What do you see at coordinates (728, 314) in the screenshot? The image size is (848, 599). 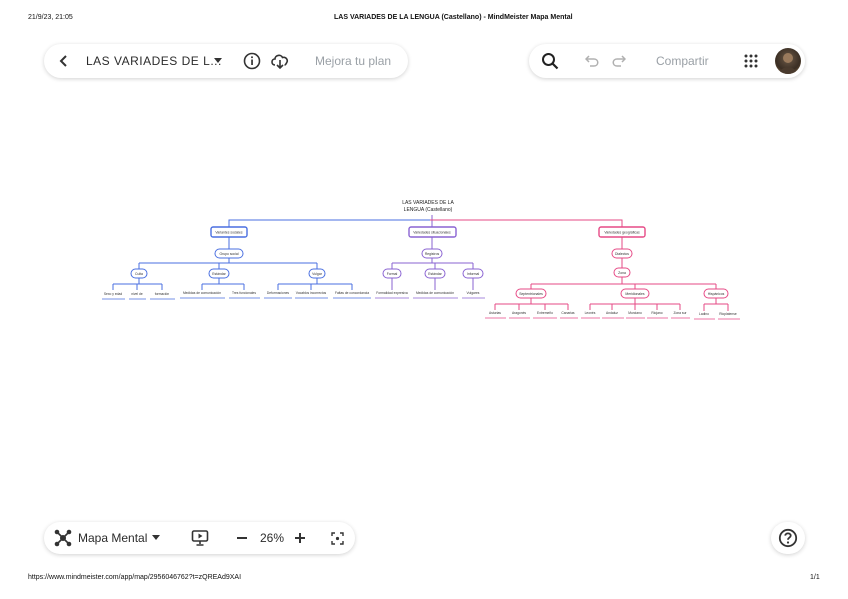 I see `leaf-rioplatense: Rioplatense` at bounding box center [728, 314].